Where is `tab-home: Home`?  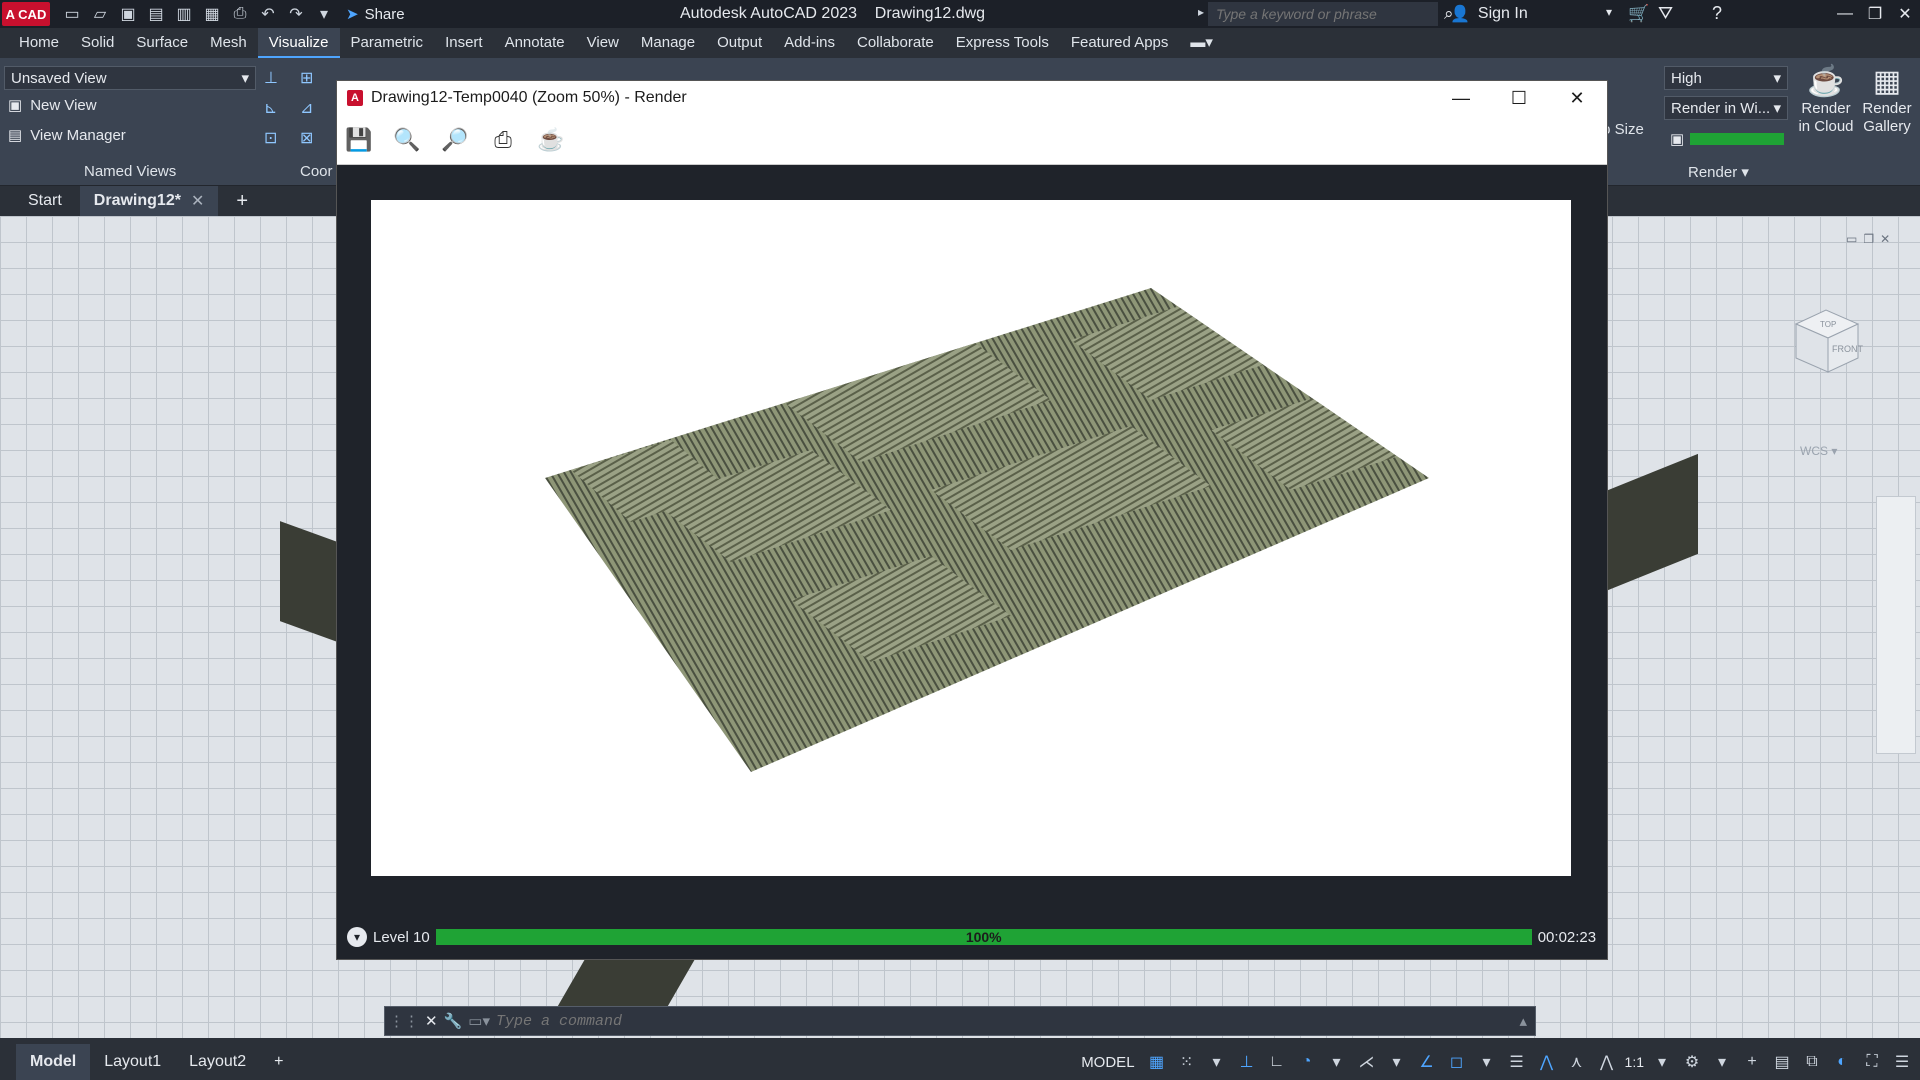 tab-home: Home is located at coordinates (39, 43).